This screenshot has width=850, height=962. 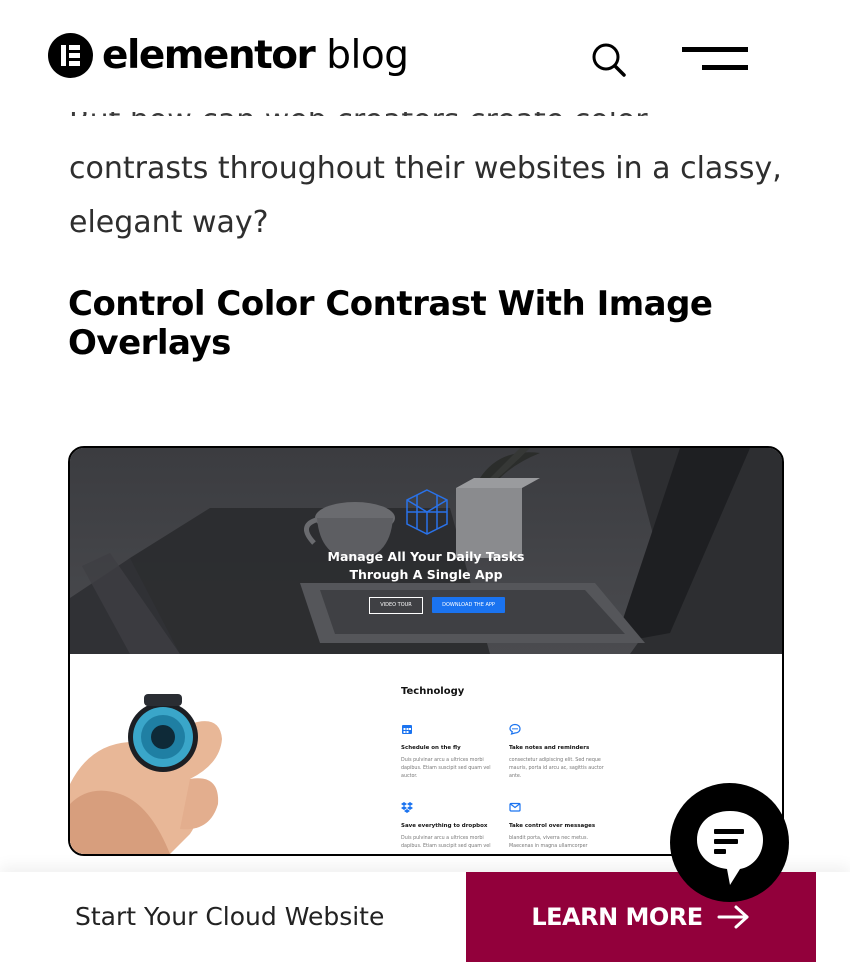 I want to click on search-icon, so click(x=609, y=60).